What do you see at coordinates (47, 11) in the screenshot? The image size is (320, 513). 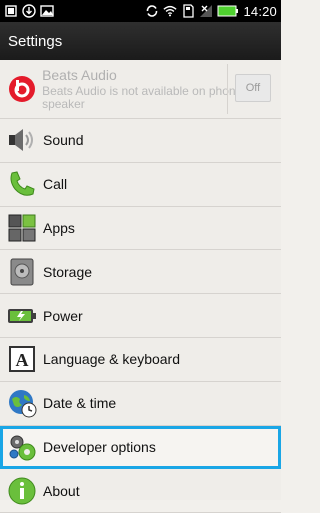 I see `image-icon` at bounding box center [47, 11].